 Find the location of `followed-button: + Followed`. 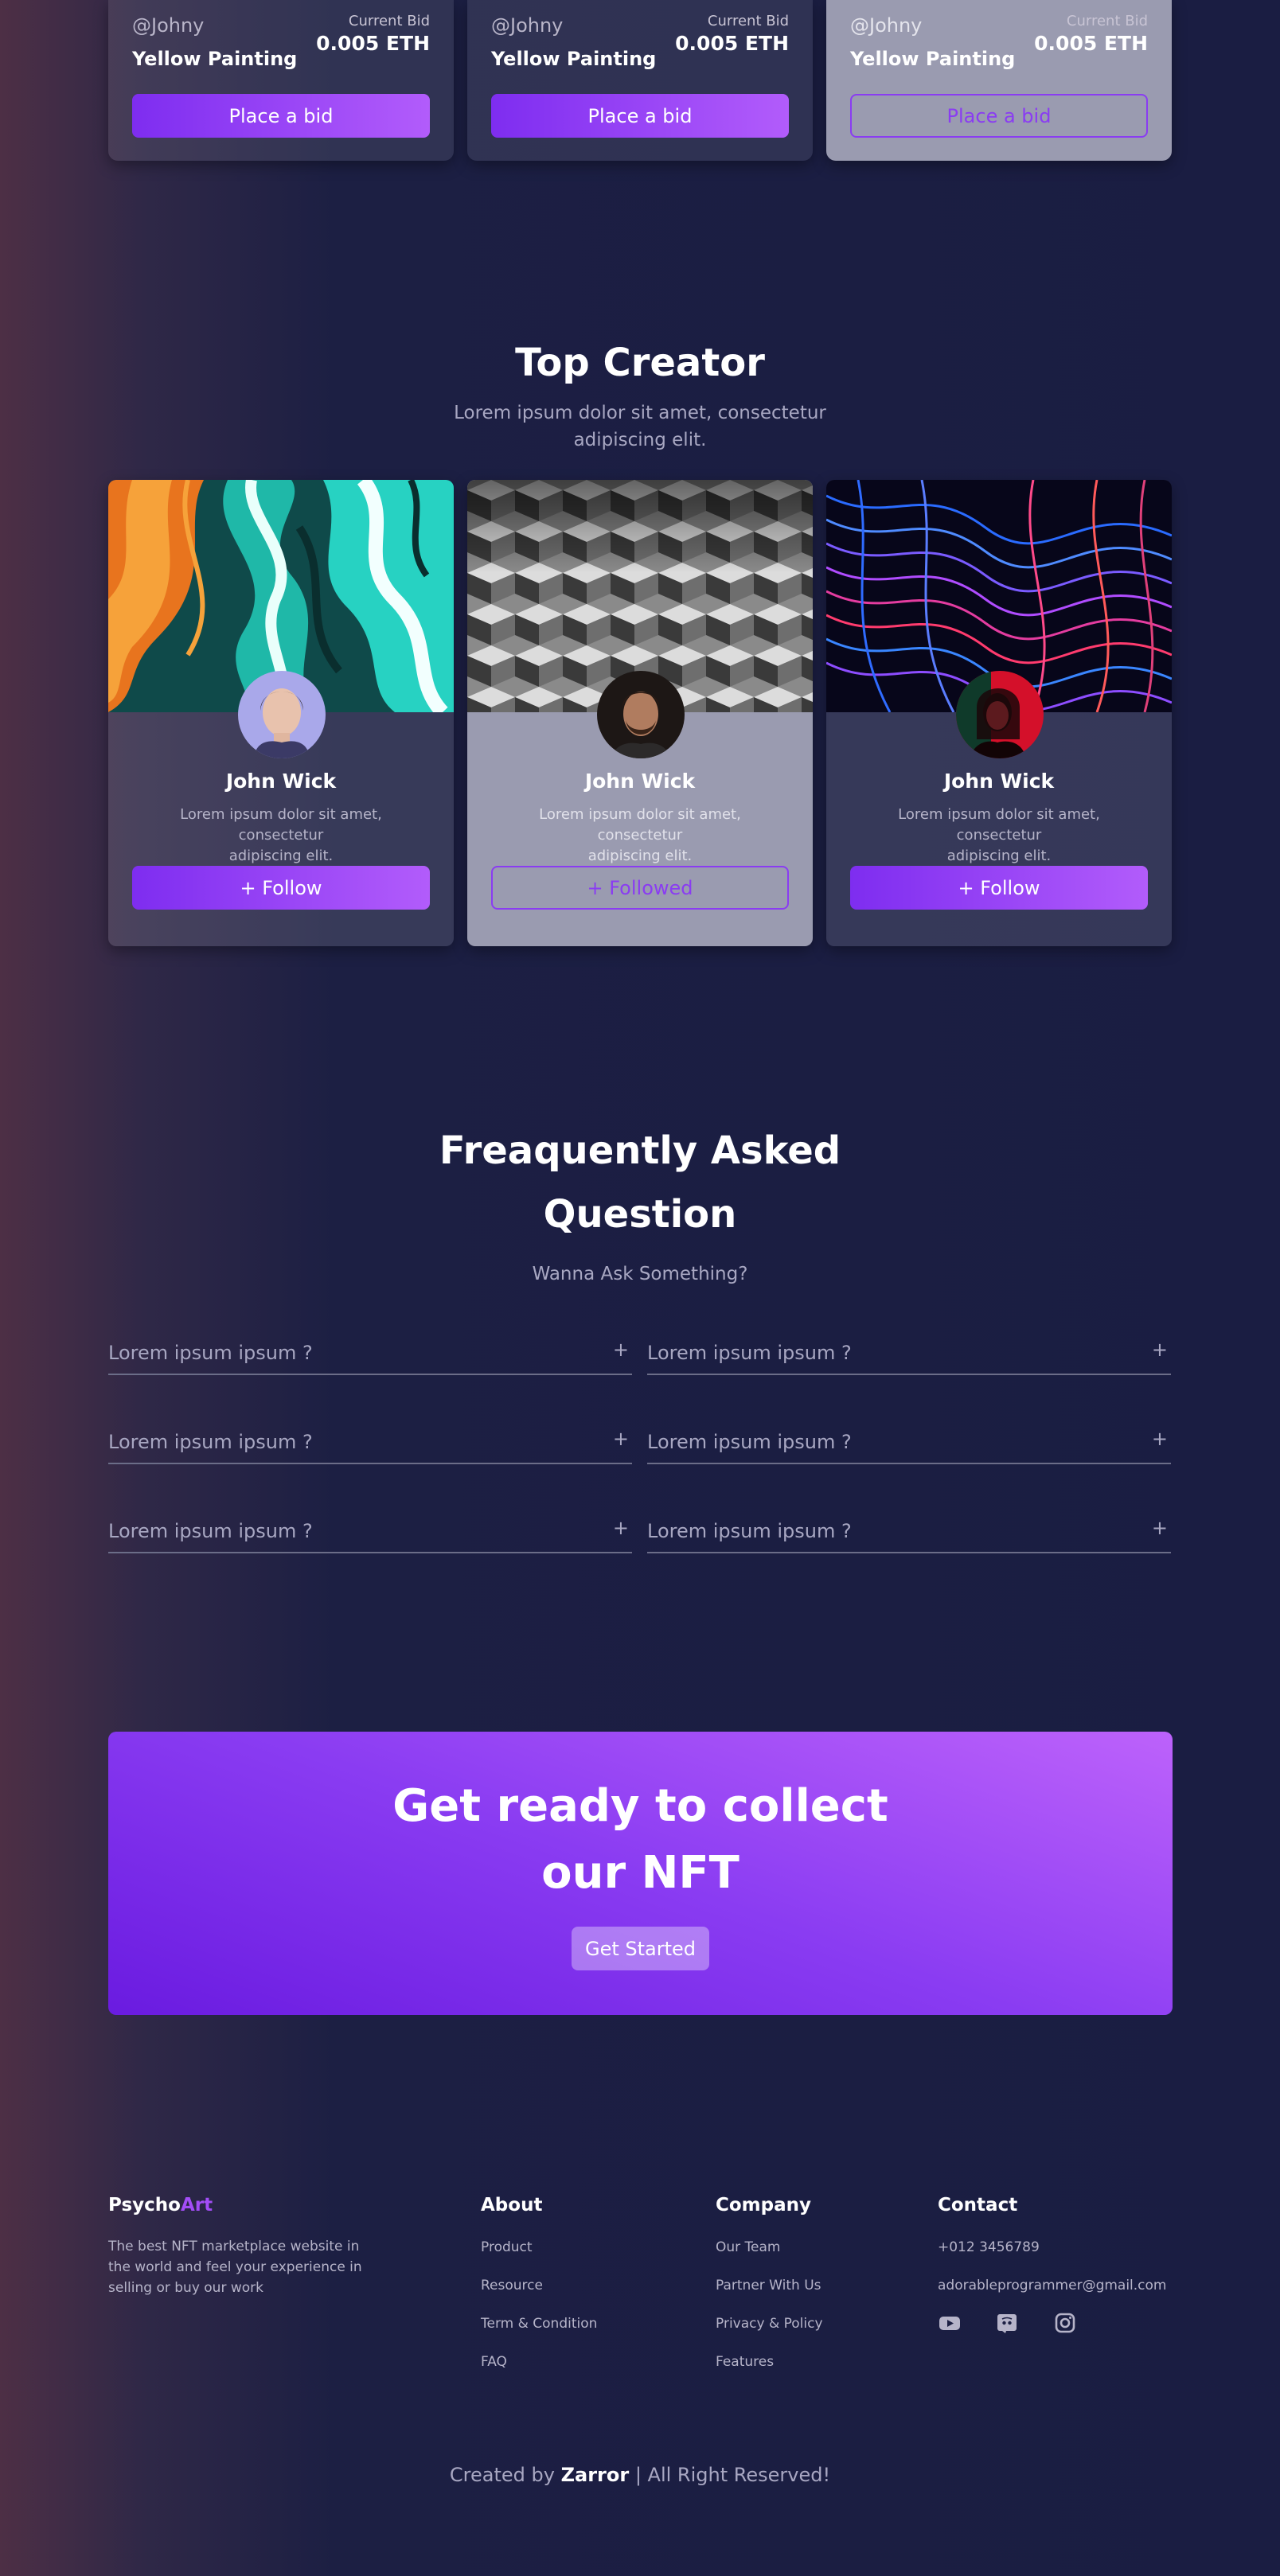

followed-button: + Followed is located at coordinates (640, 888).